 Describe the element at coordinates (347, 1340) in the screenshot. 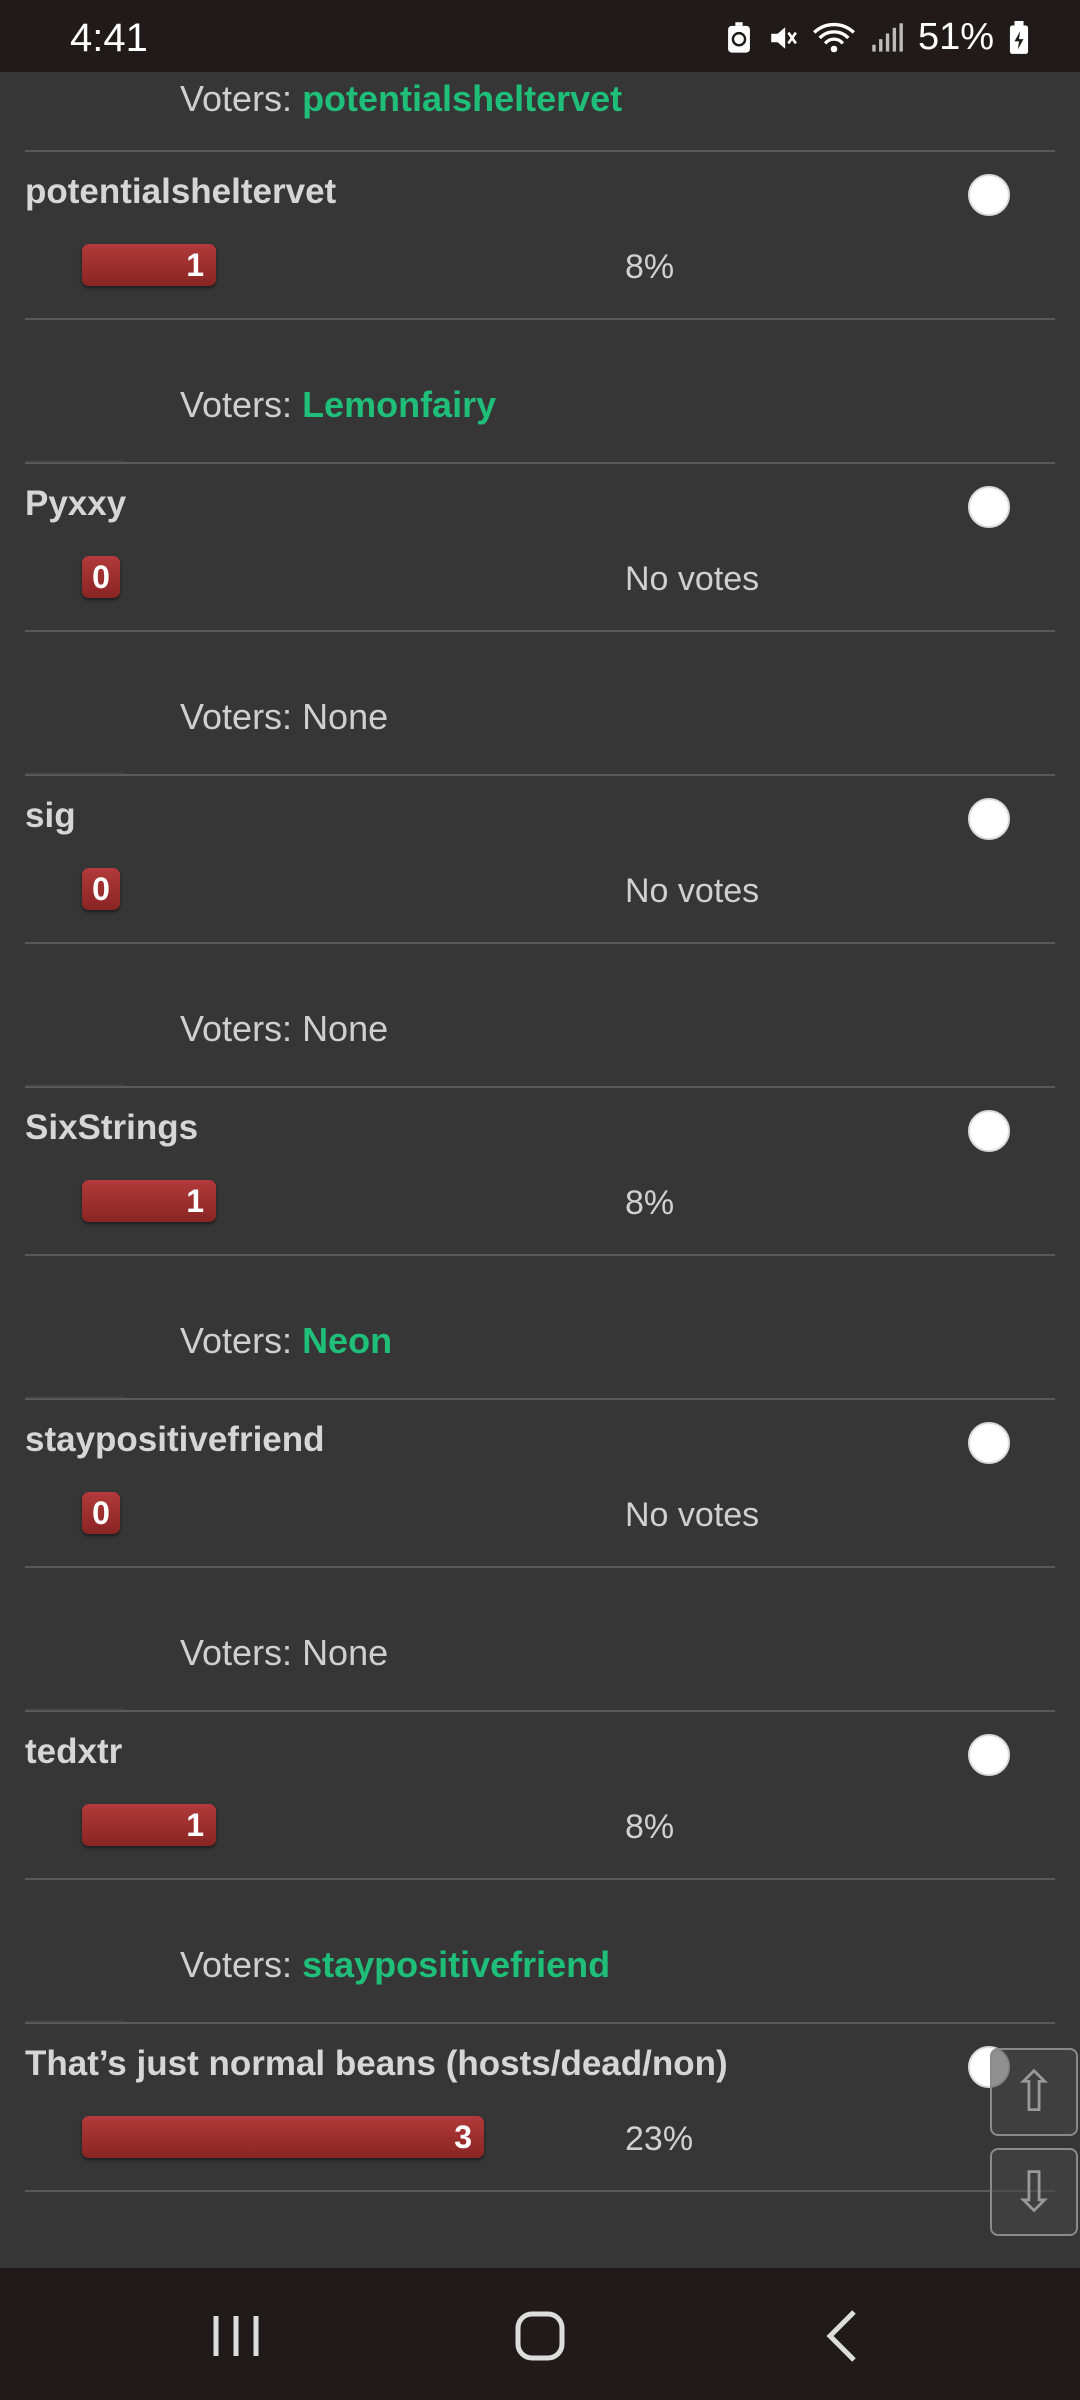

I see `voter-name: Neon` at that location.